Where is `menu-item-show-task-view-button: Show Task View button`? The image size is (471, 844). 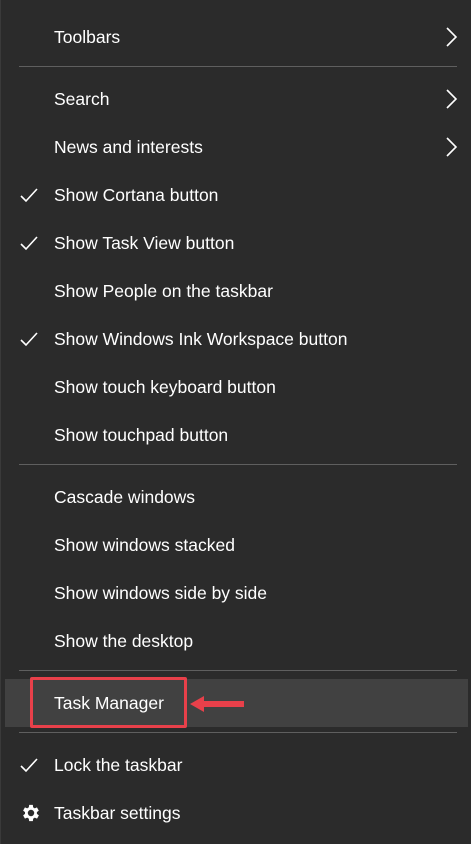
menu-item-show-task-view-button: Show Task View button is located at coordinates (236, 243).